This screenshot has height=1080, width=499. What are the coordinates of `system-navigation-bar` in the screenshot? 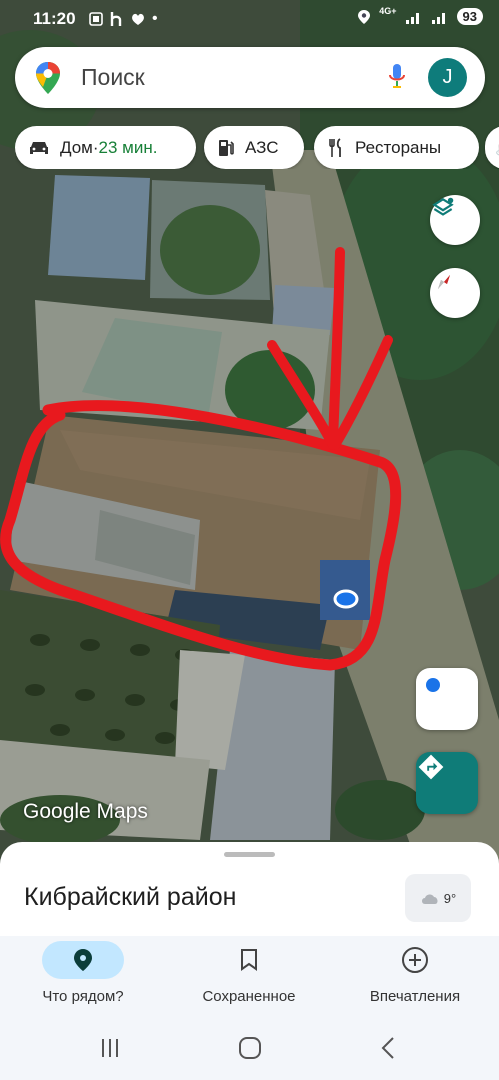 It's located at (249, 1049).